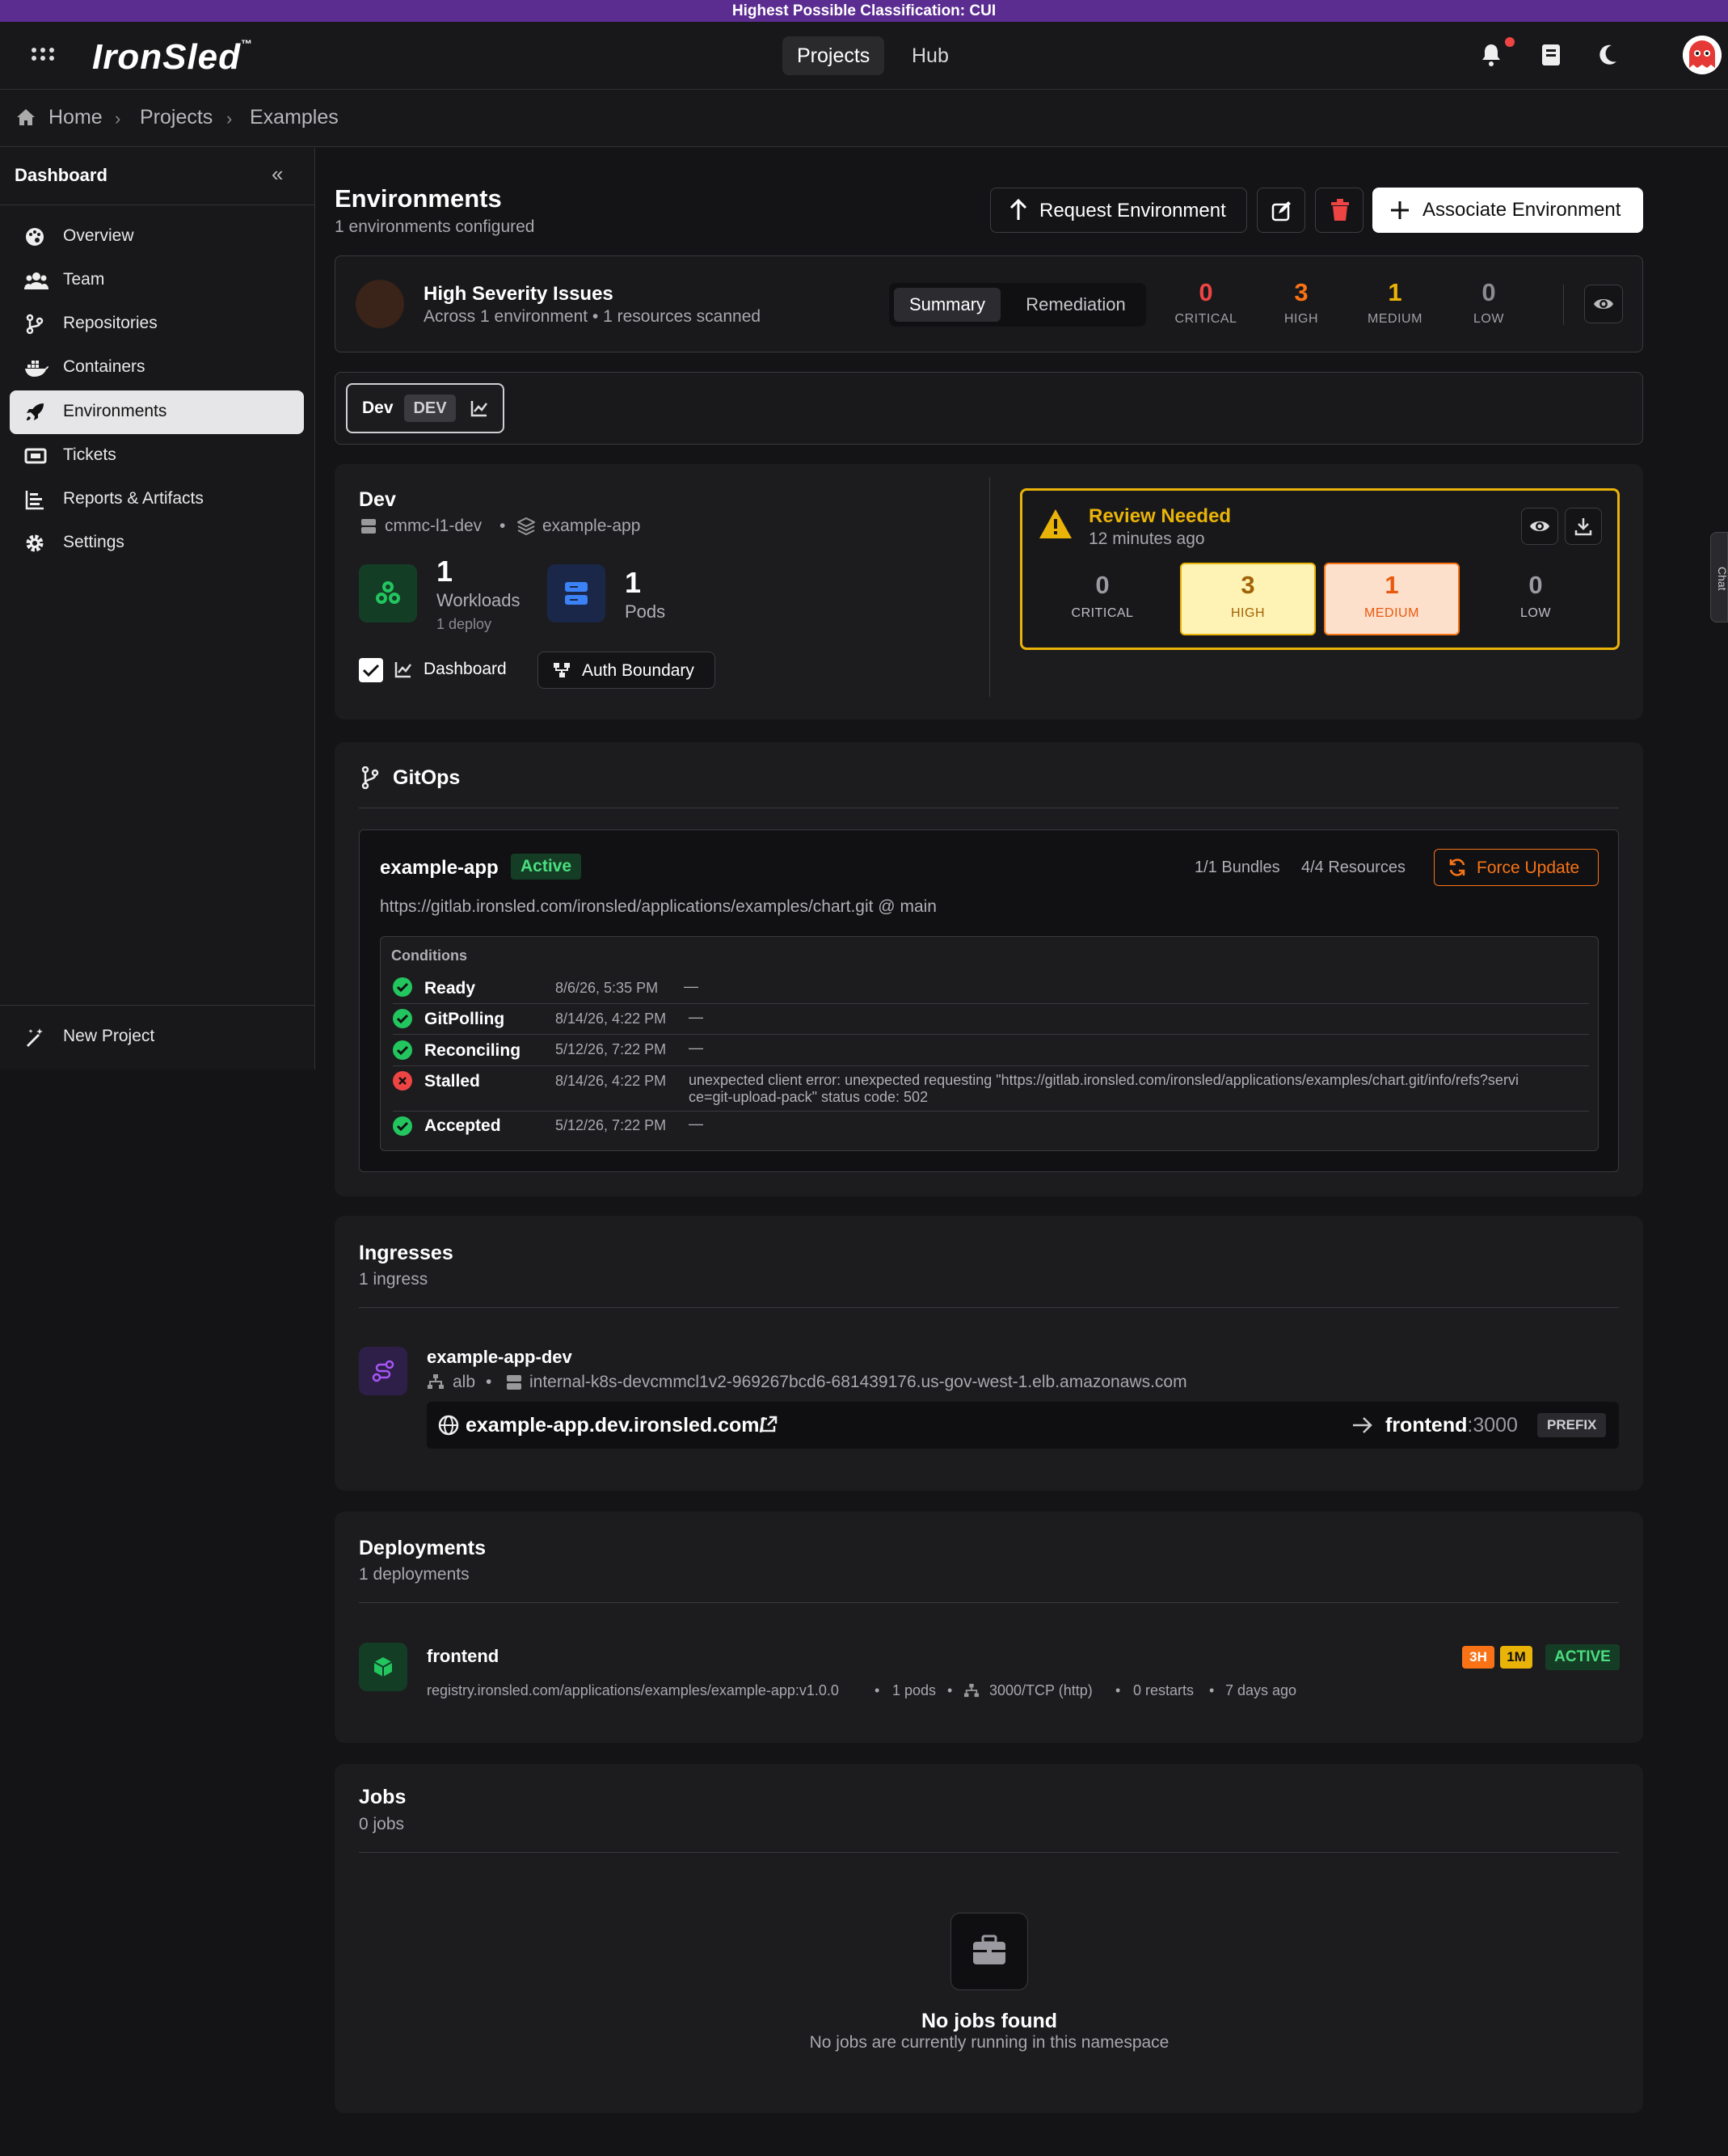 The image size is (1728, 2156). Describe the element at coordinates (429, 956) in the screenshot. I see `conditions-title: Conditions` at that location.